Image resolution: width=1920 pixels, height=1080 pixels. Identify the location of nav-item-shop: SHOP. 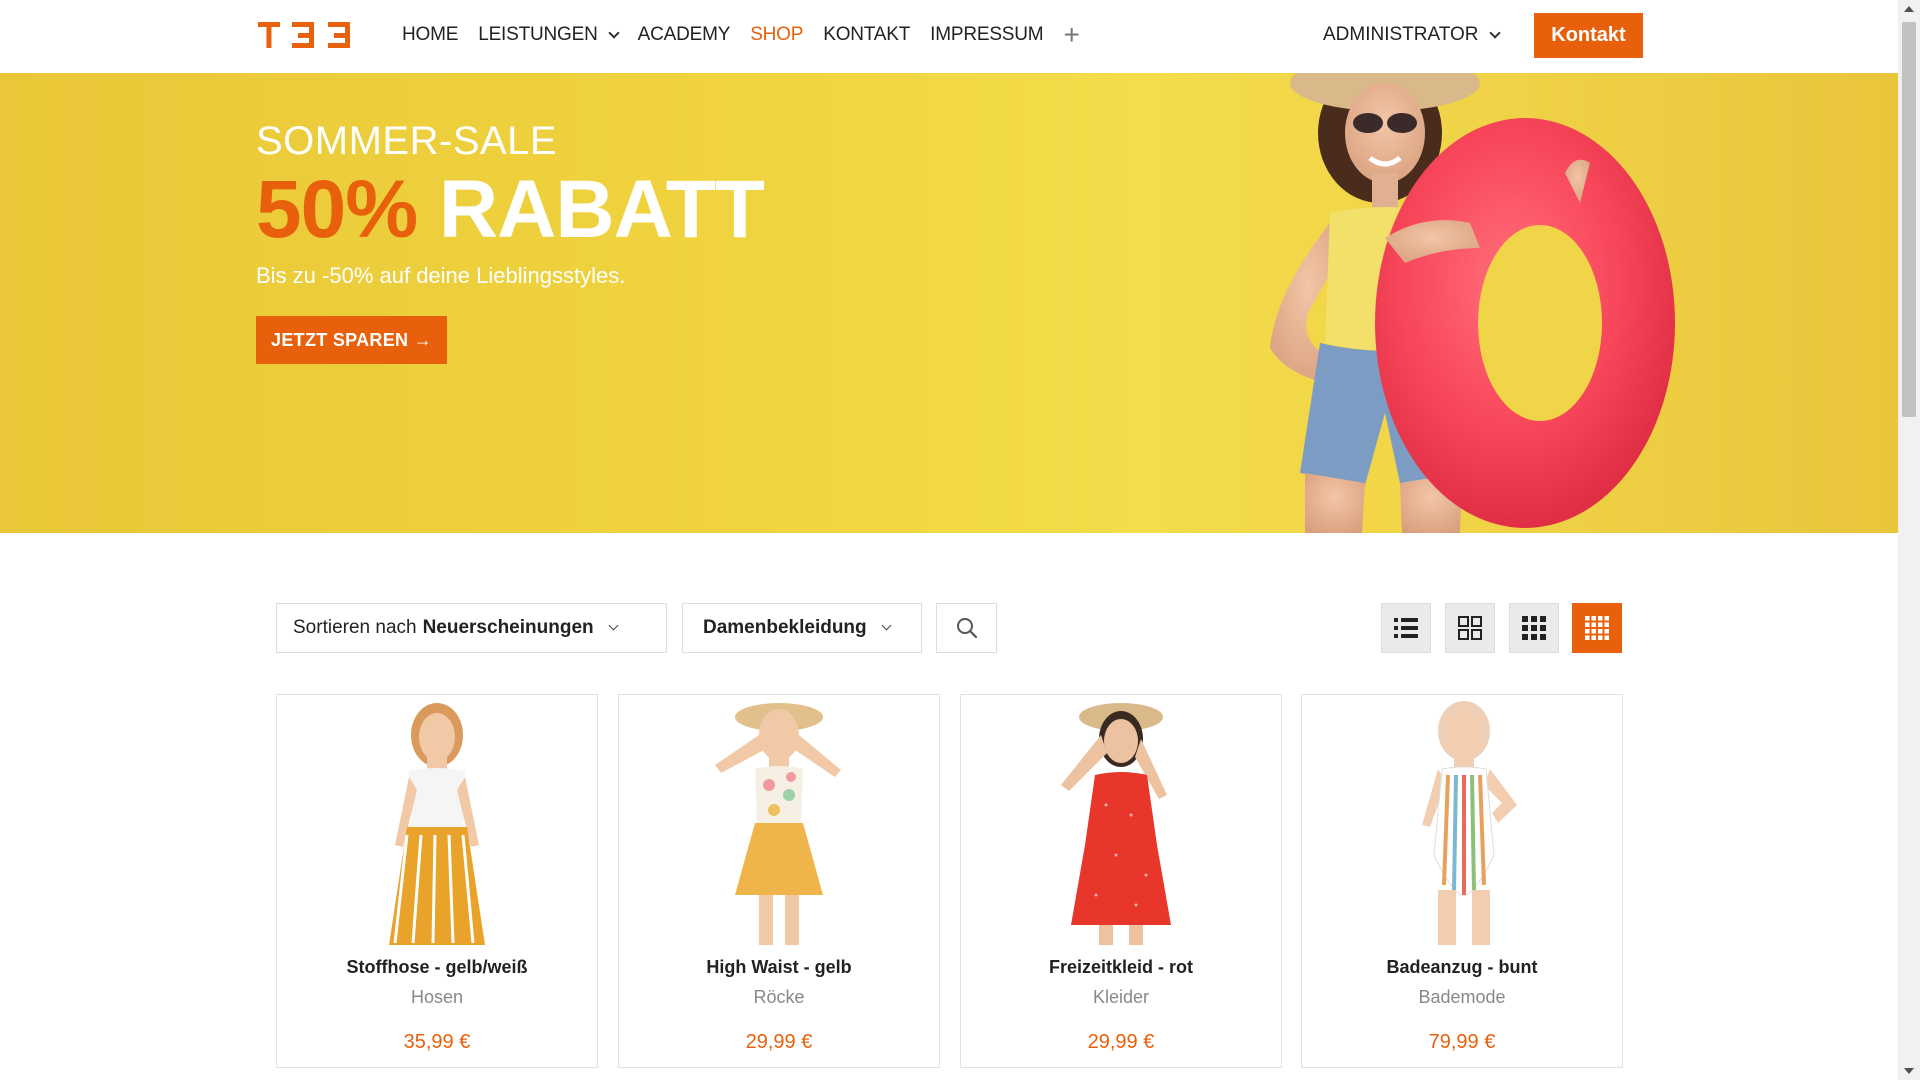
(776, 35).